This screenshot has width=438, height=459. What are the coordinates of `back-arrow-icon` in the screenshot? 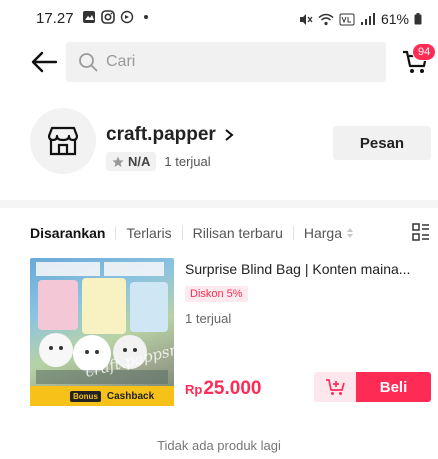 It's located at (44, 62).